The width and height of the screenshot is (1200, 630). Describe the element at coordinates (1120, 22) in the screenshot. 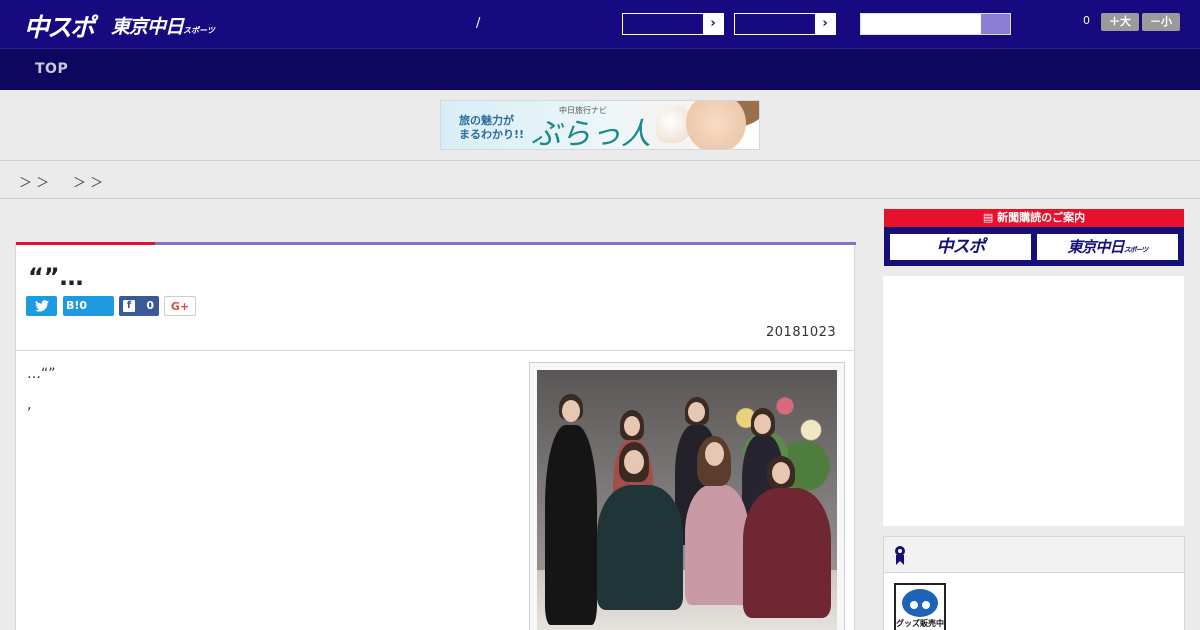

I see `font-bigger-button: ＋大` at that location.